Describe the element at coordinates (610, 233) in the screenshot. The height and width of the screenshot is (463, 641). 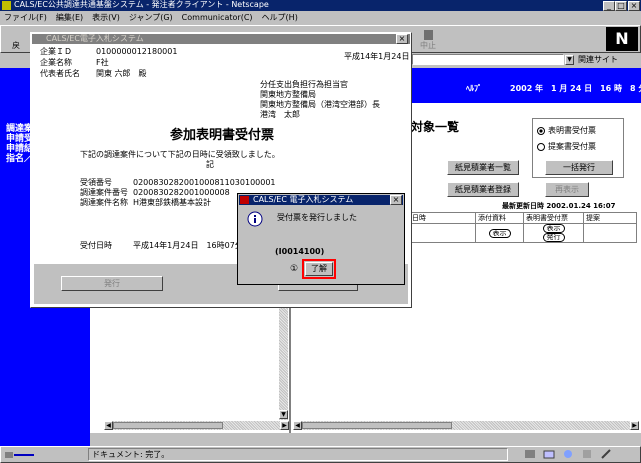
I see `cell-proposal` at that location.